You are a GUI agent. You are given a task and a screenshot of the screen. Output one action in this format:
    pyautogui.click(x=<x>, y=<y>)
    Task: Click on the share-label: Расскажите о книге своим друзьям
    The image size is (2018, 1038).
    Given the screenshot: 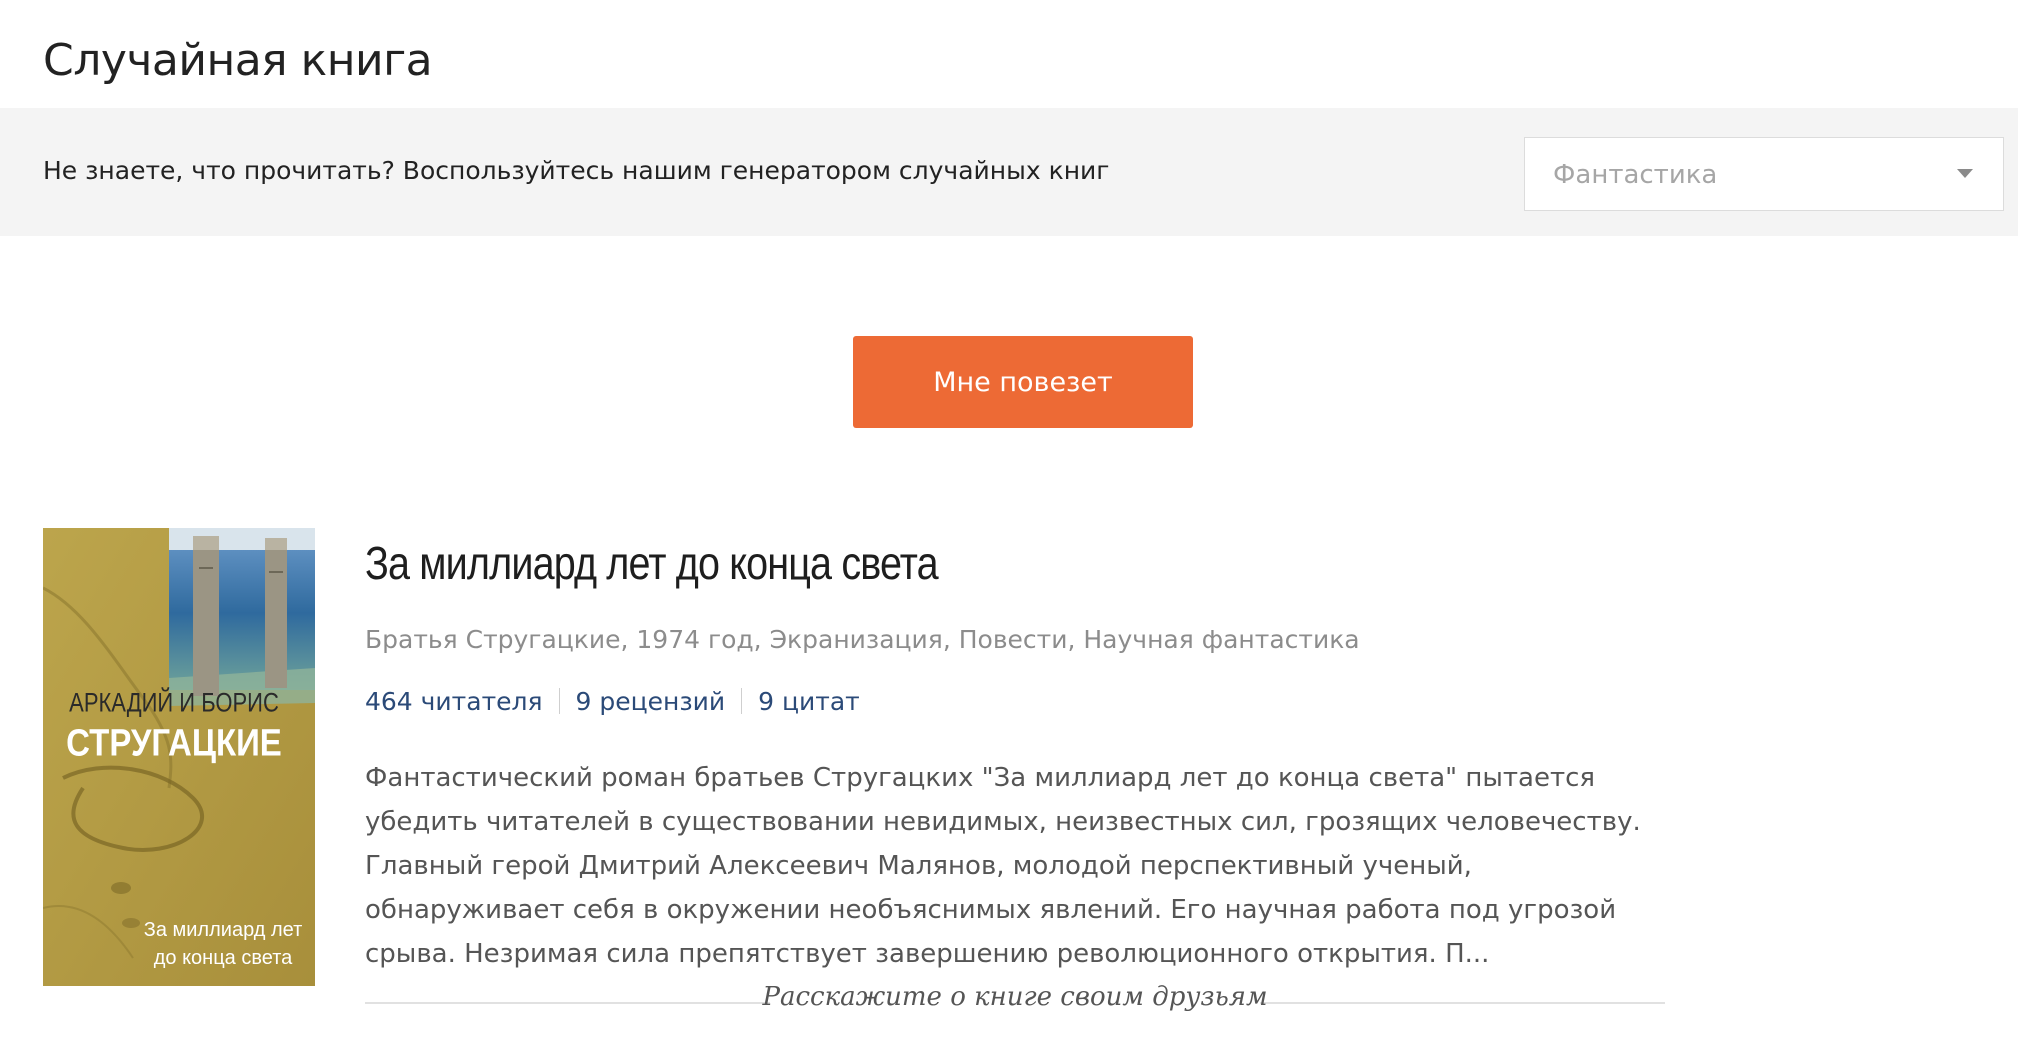 What is the action you would take?
    pyautogui.click(x=1015, y=997)
    